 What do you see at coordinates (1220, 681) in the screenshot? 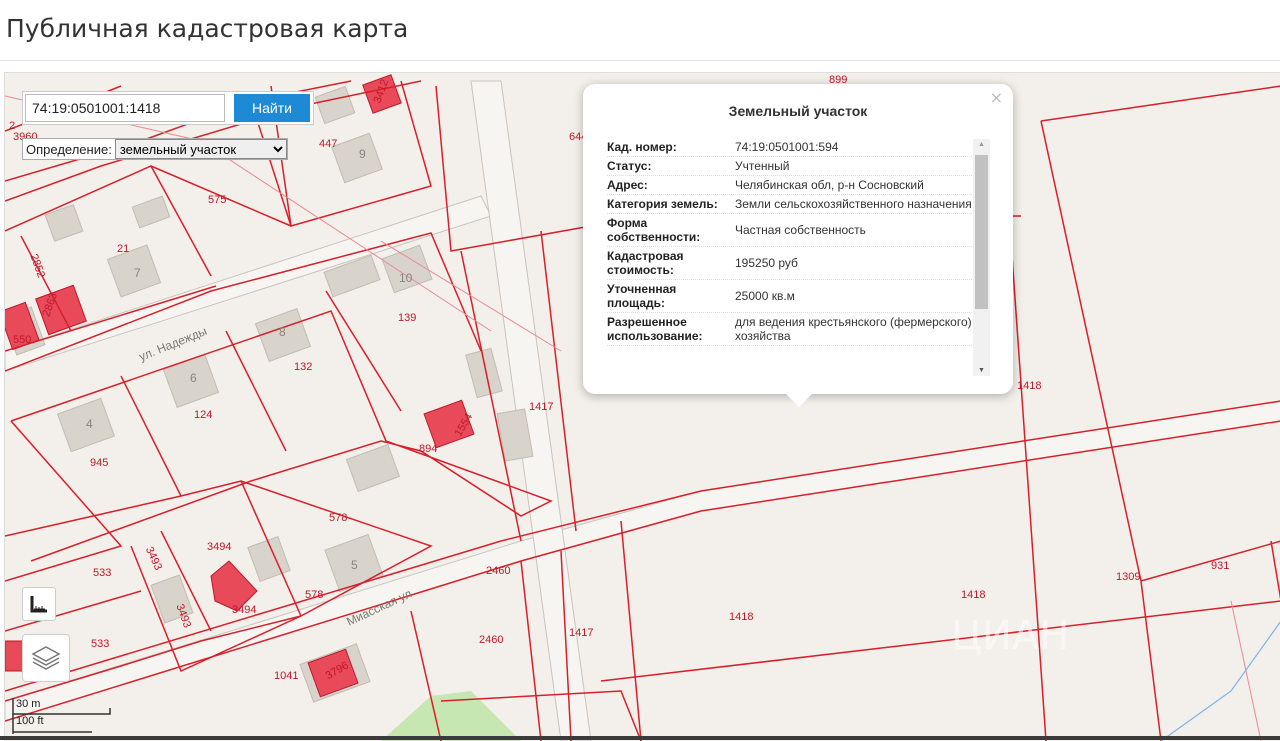
I see `stream` at bounding box center [1220, 681].